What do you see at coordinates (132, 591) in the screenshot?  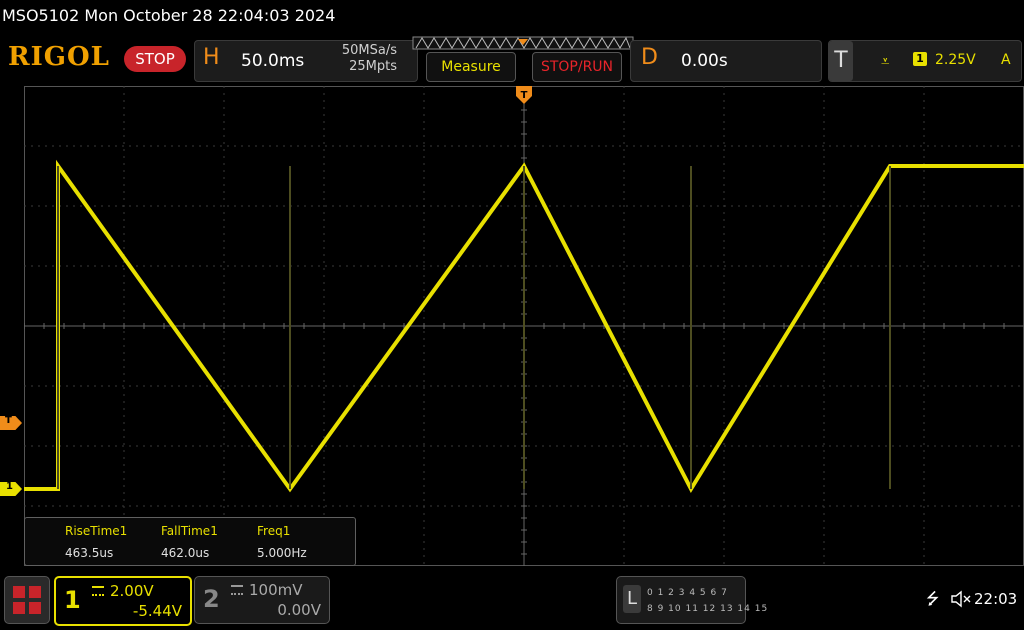 I see `channel1-scale: 2.00V` at bounding box center [132, 591].